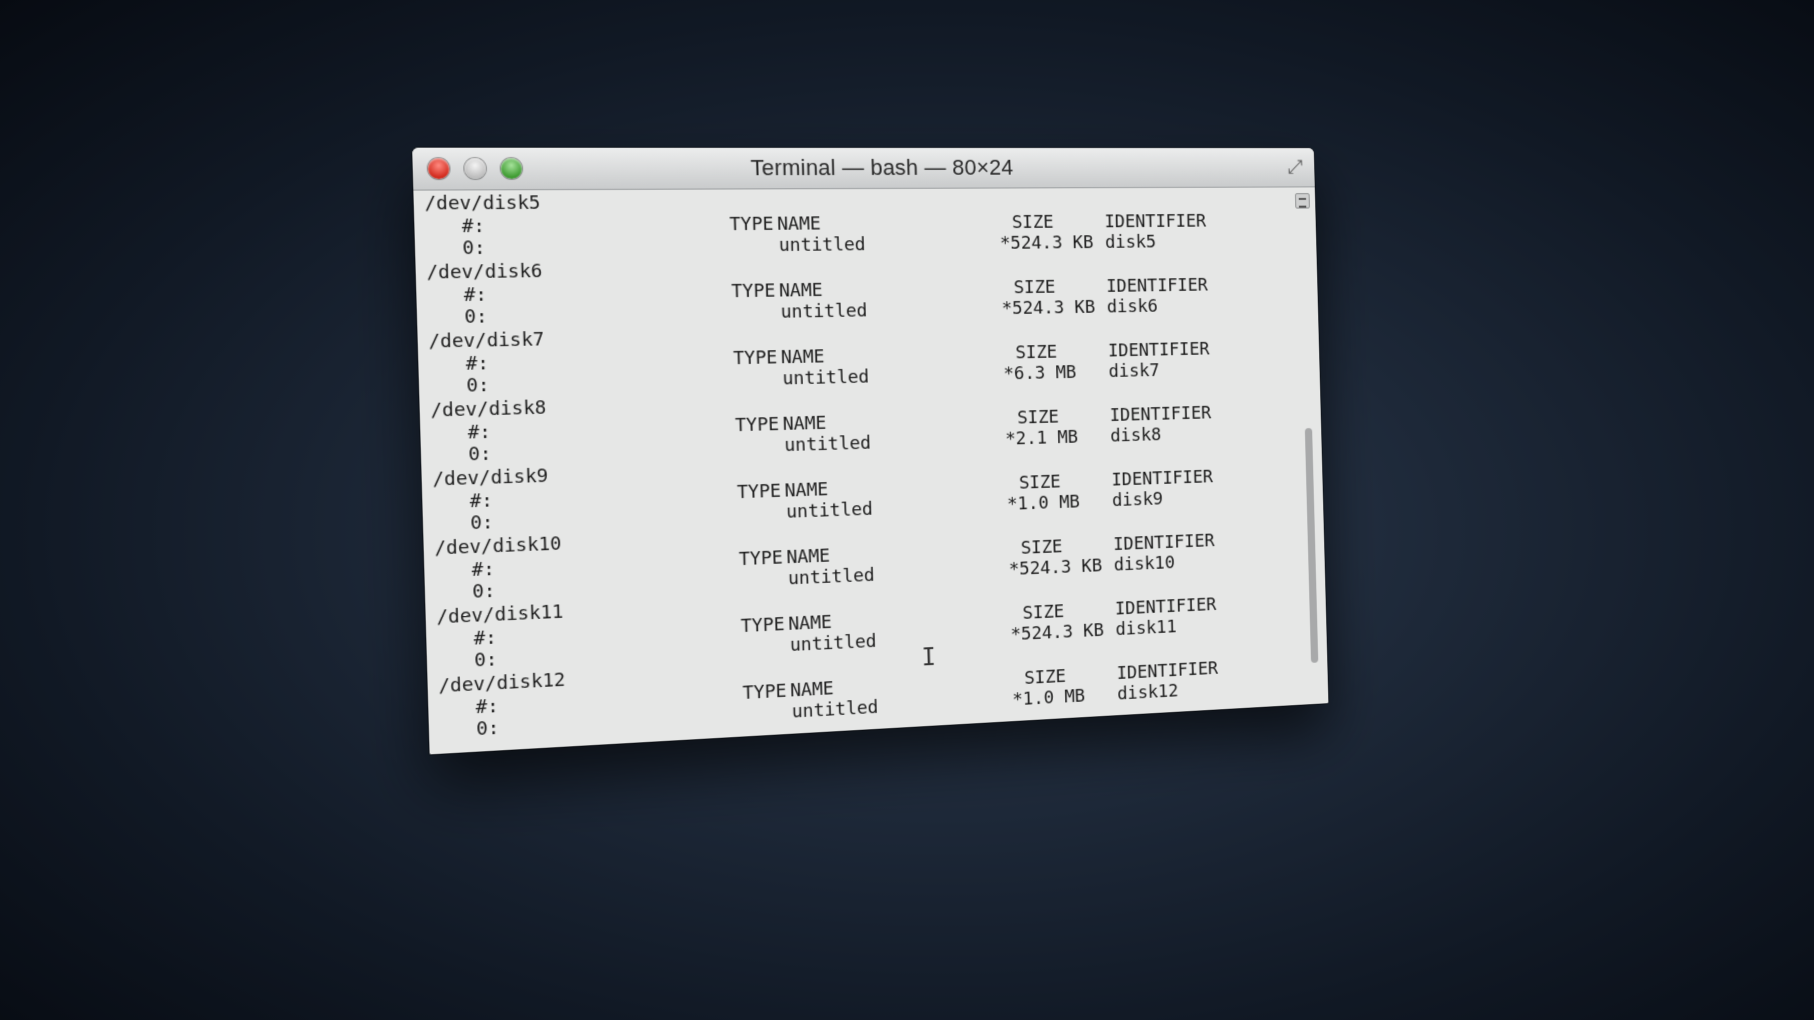  I want to click on disk-identifier: disk12, so click(1148, 692).